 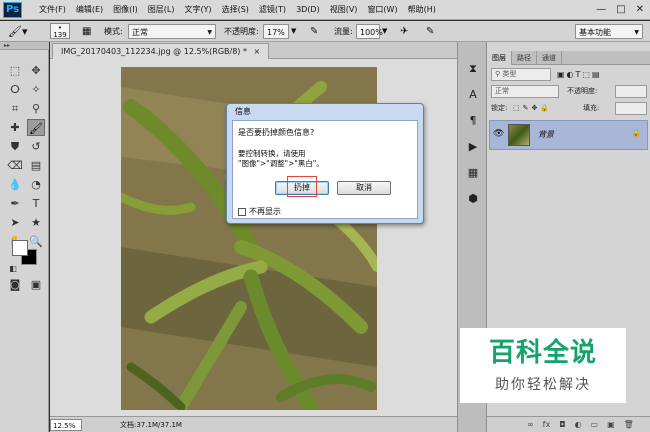 What do you see at coordinates (52, 10) in the screenshot?
I see `menu-file: 文件(F)` at bounding box center [52, 10].